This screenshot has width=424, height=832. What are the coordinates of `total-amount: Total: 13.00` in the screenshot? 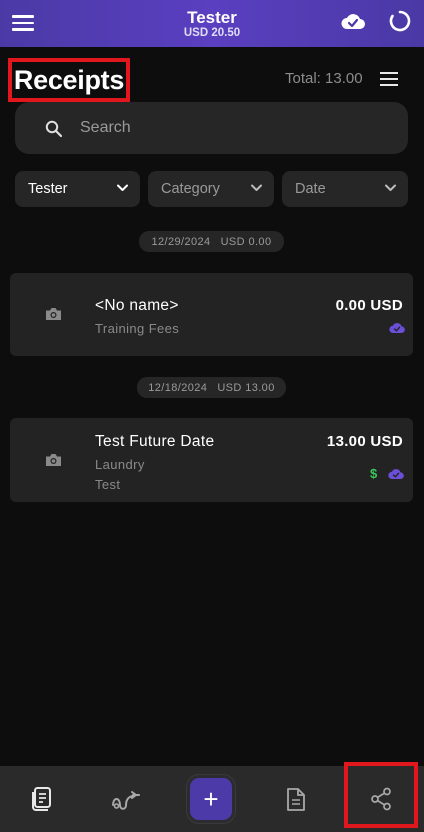 It's located at (324, 78).